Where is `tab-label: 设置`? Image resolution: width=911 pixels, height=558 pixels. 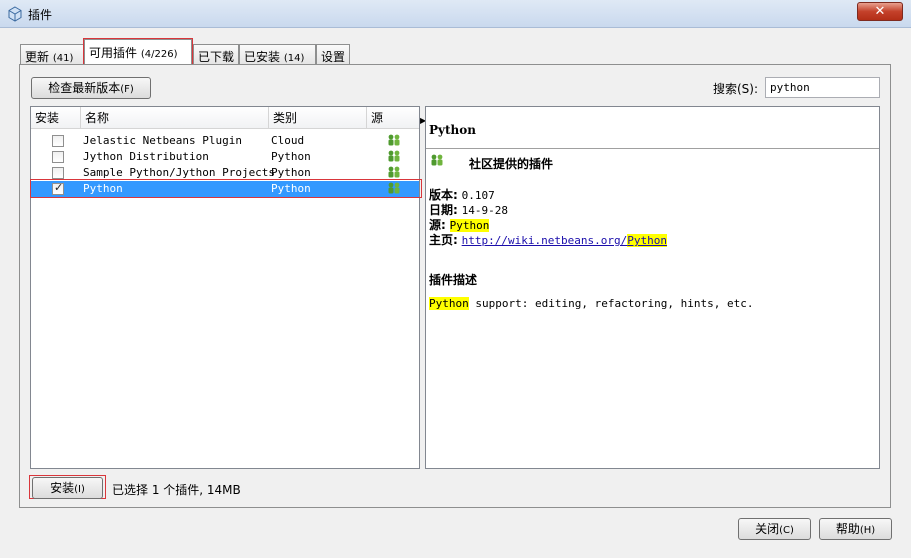 tab-label: 设置 is located at coordinates (333, 57).